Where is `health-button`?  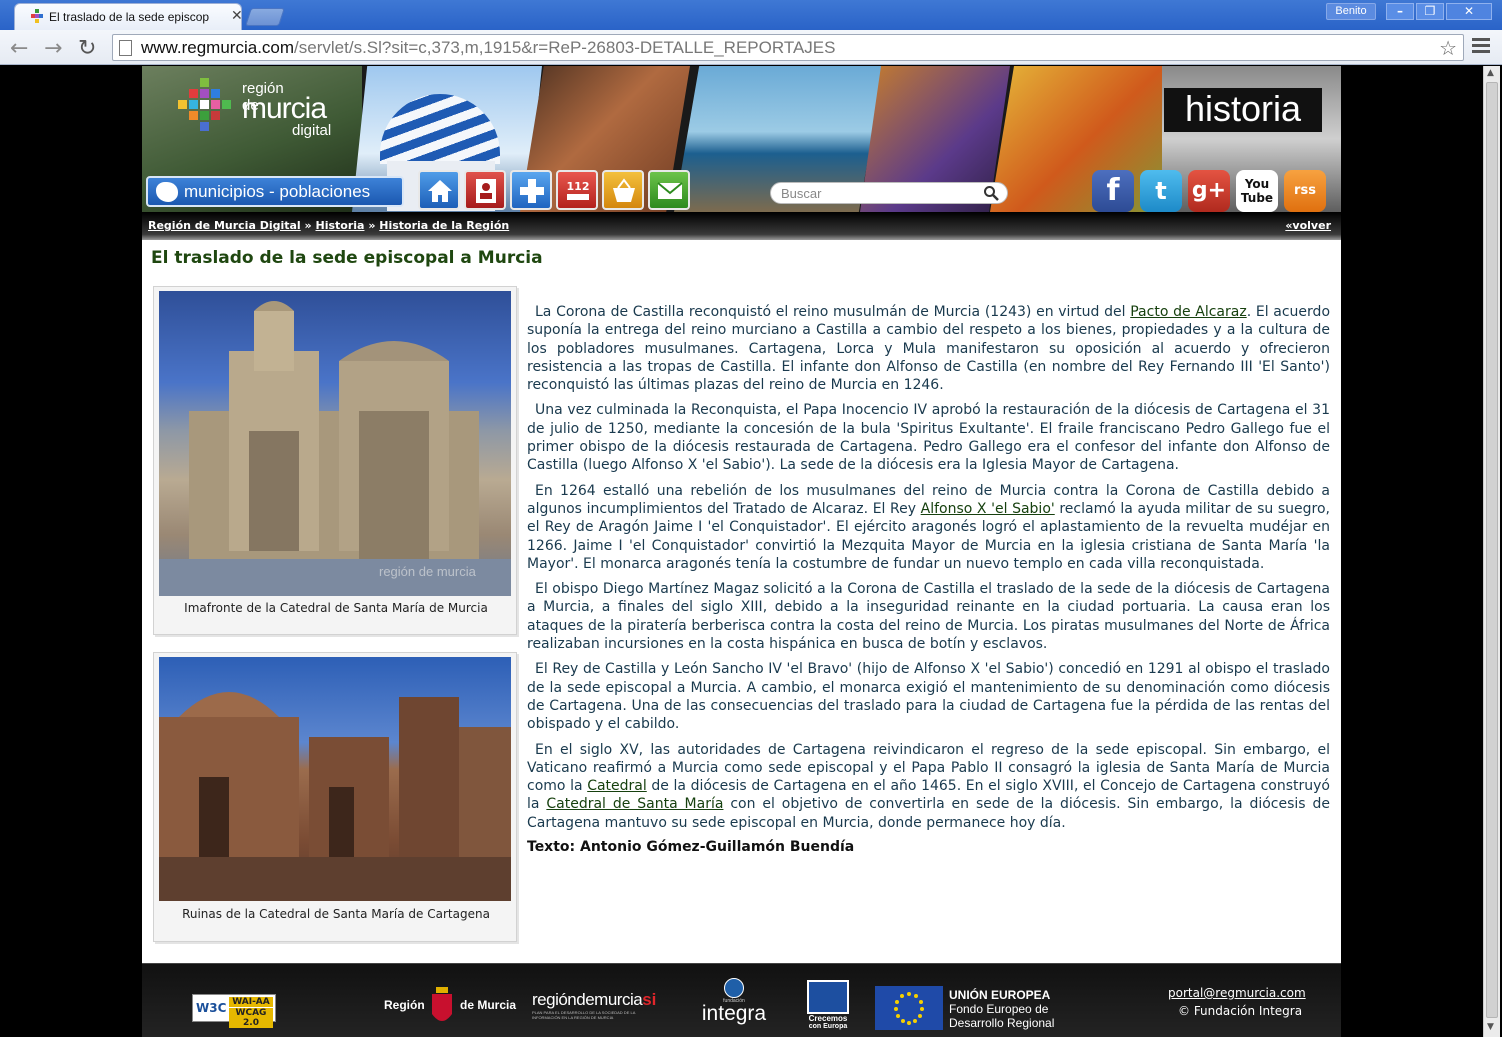 health-button is located at coordinates (531, 190).